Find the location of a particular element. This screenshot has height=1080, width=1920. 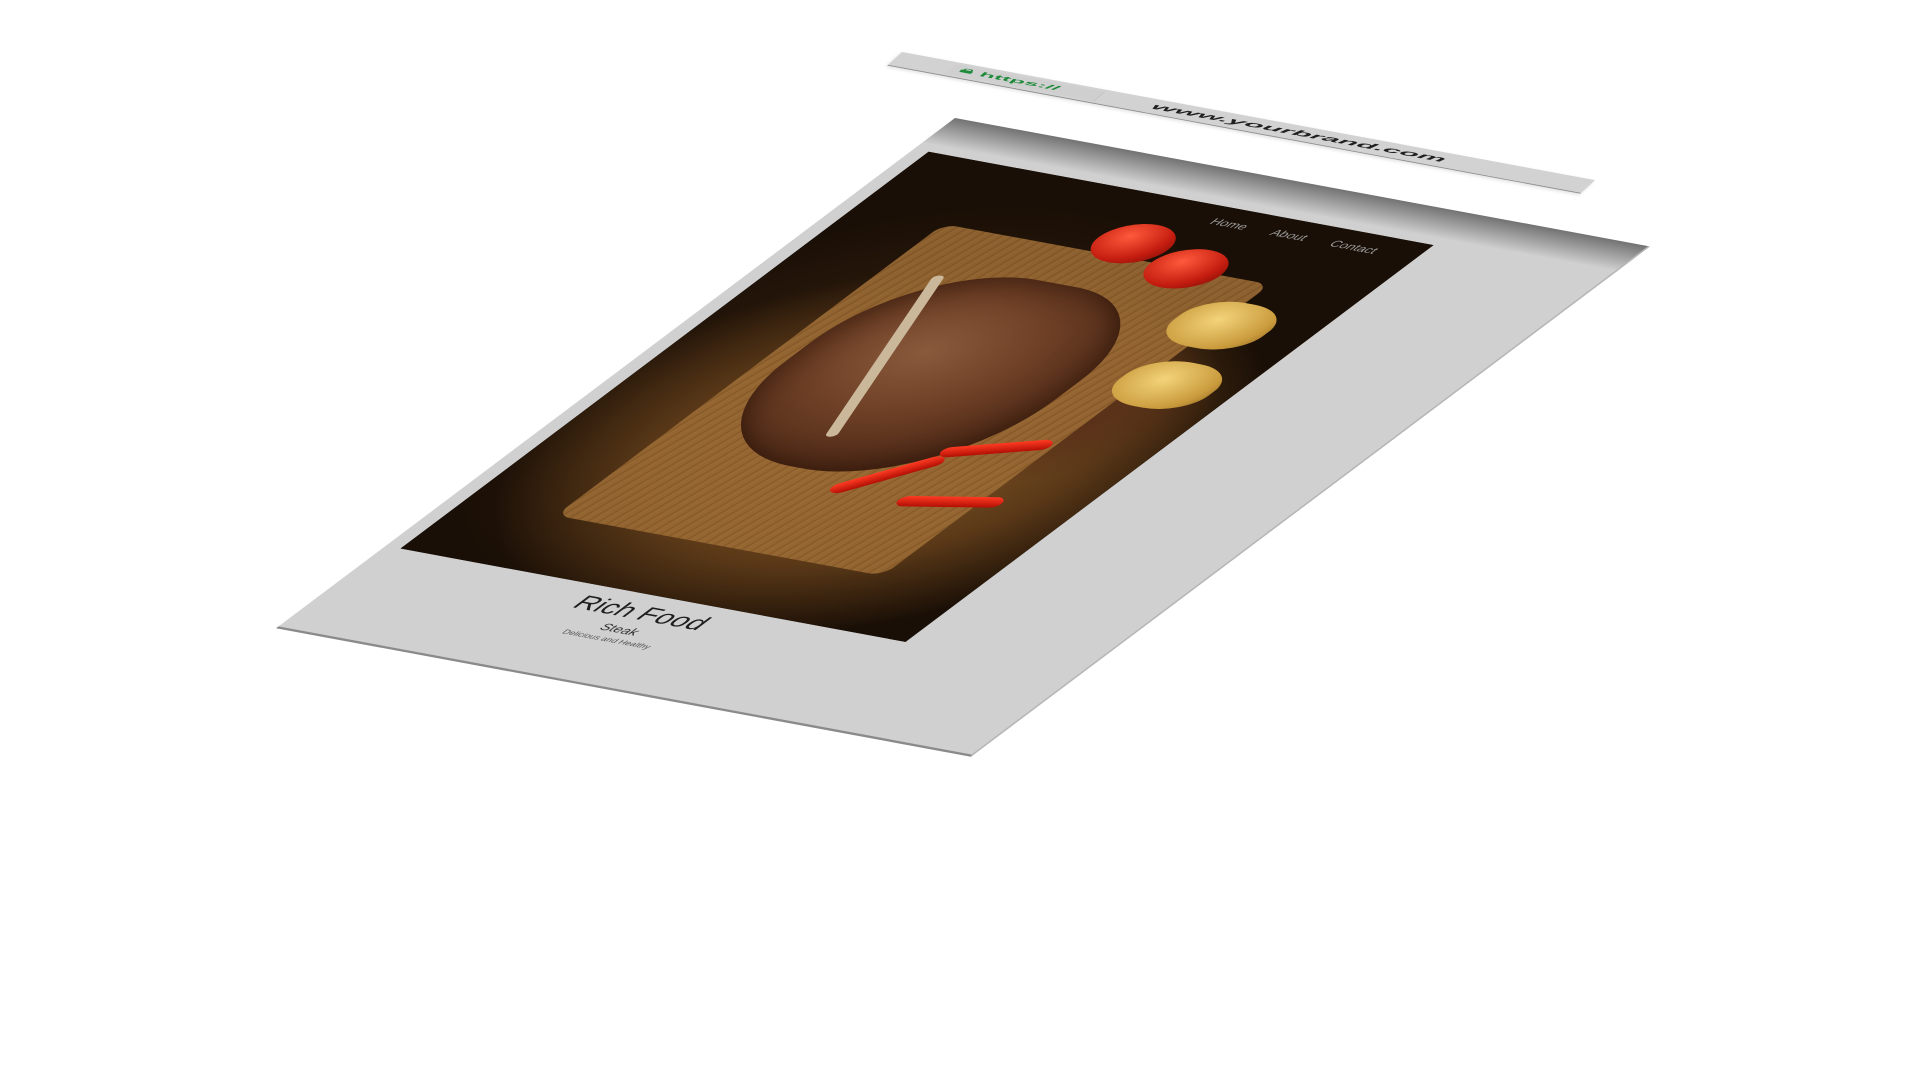

protocol-text: https:// is located at coordinates (1019, 81).